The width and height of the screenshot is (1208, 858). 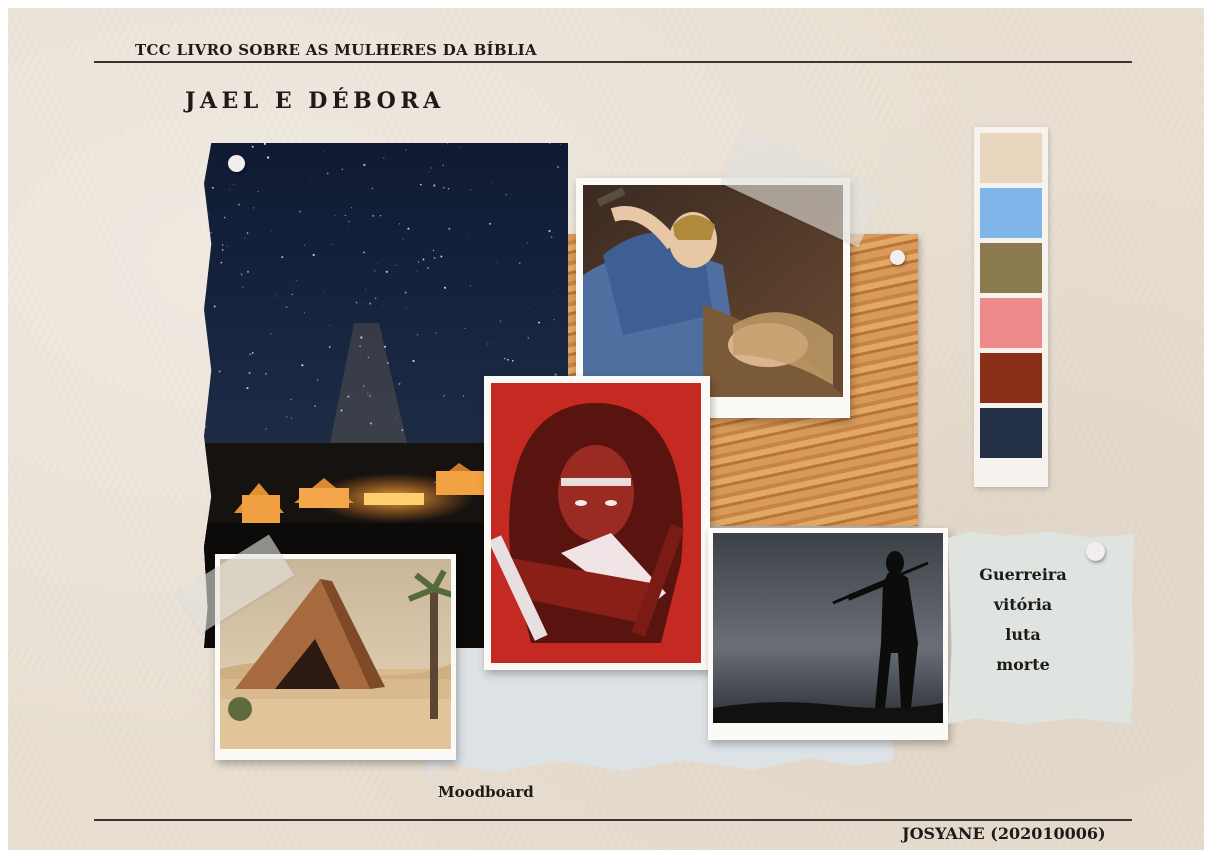 I want to click on project-title: TCC LIVRO SOBRE AS MULHERES DA BÍBLIA, so click(x=336, y=50).